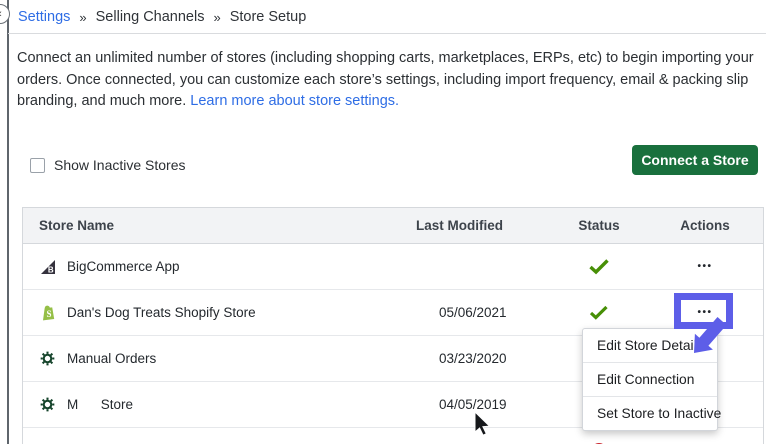 The height and width of the screenshot is (444, 766). What do you see at coordinates (705, 225) in the screenshot?
I see `header-actions: Actions` at bounding box center [705, 225].